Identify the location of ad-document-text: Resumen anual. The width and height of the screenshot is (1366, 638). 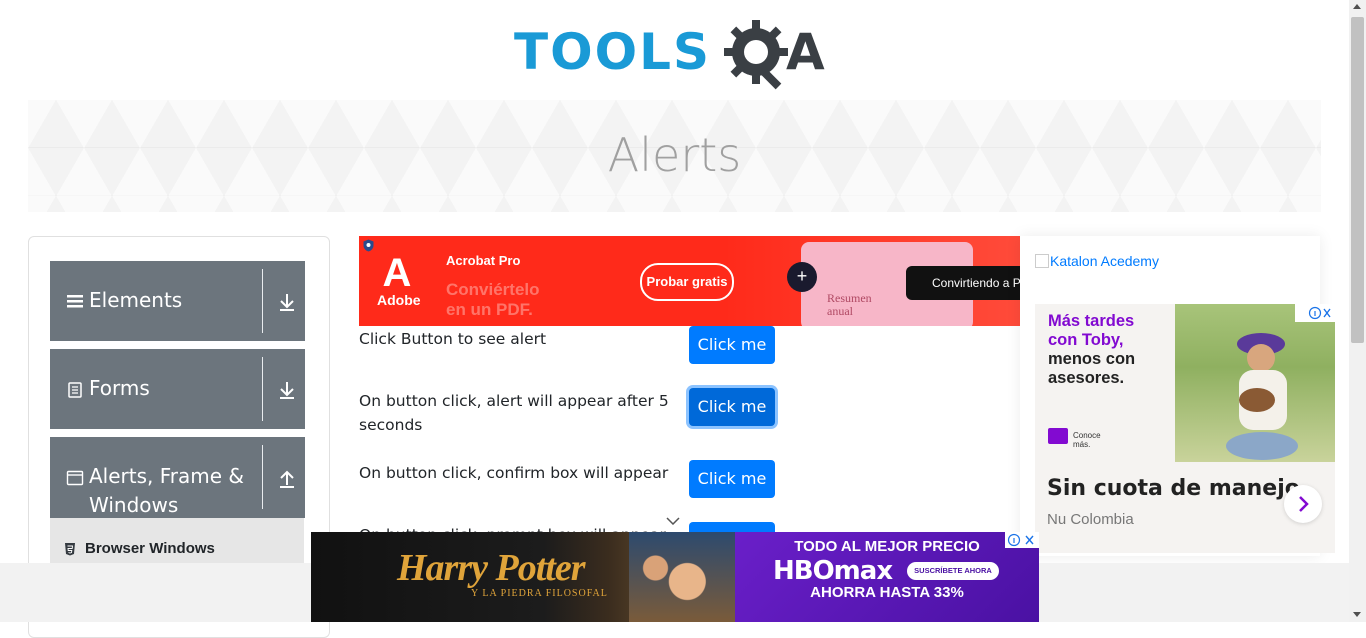
(849, 305).